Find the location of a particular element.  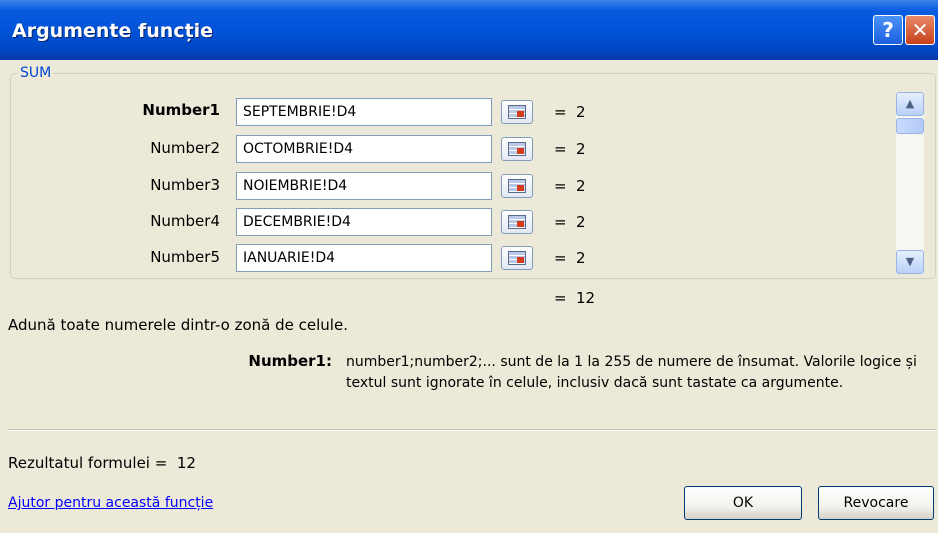

window-title: Argumente funcție is located at coordinates (113, 31).